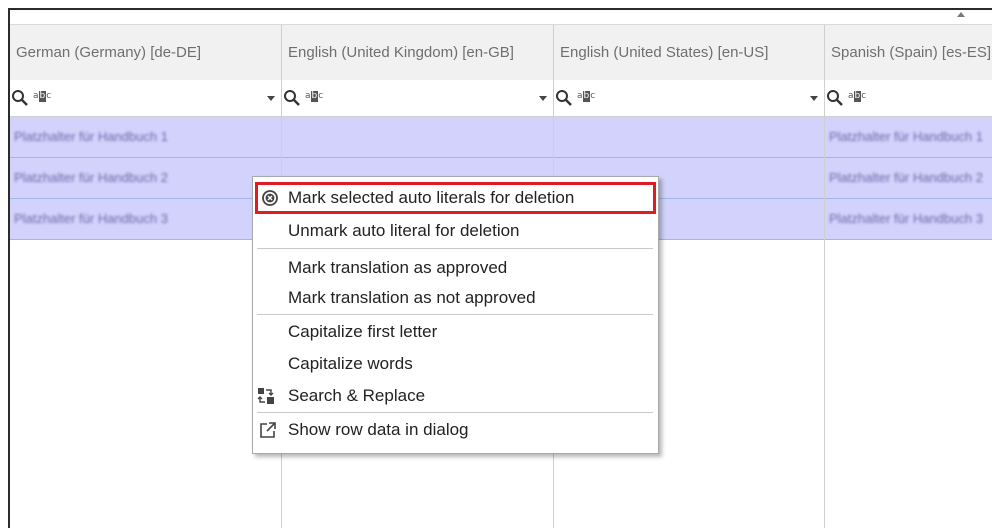 Image resolution: width=992 pixels, height=528 pixels. I want to click on menu-item-unmark-auto-literal: Unmark auto literal for deletion, so click(455, 231).